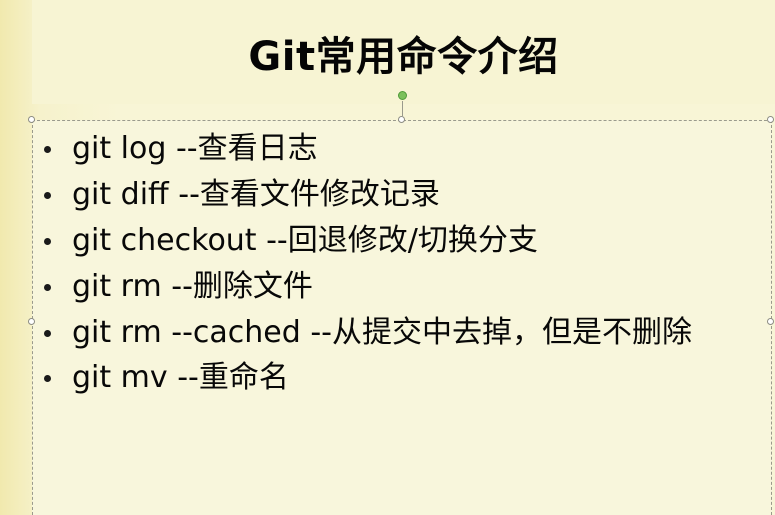 Image resolution: width=775 pixels, height=515 pixels. Describe the element at coordinates (256, 194) in the screenshot. I see `bullet-text: git diff --查看文件修改记录` at that location.